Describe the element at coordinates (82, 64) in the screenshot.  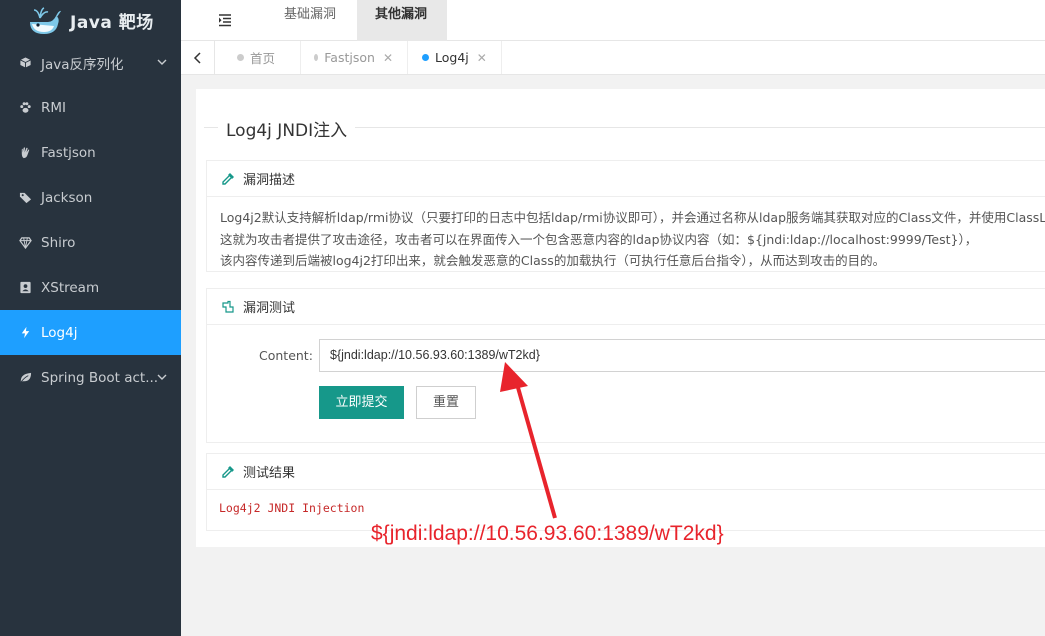
I see `sidebar-item-label: Java反序列化` at that location.